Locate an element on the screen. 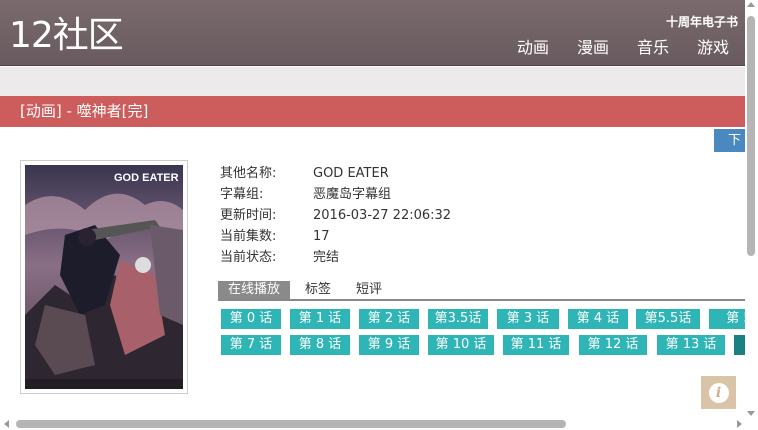 Image resolution: width=758 pixels, height=430 pixels. scroll-right-arrow-icon is located at coordinates (739, 424).